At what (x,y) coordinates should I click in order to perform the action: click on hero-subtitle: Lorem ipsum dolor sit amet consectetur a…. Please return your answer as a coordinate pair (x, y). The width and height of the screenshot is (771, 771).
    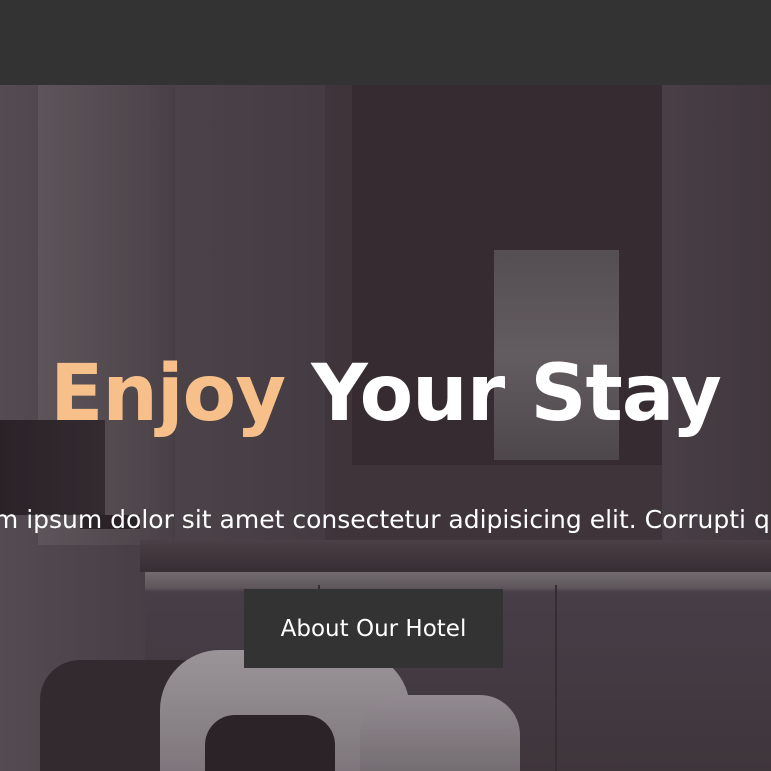
    Looking at the image, I should click on (385, 519).